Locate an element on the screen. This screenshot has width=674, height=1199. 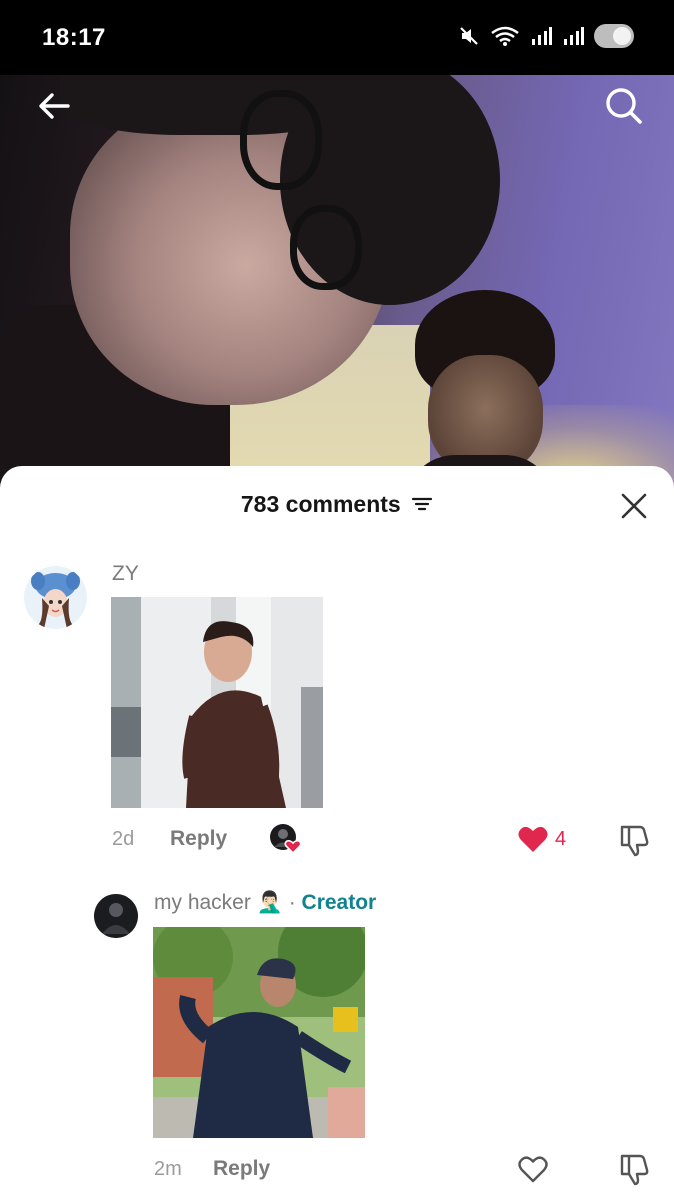
heart-outline-icon is located at coordinates (533, 1169).